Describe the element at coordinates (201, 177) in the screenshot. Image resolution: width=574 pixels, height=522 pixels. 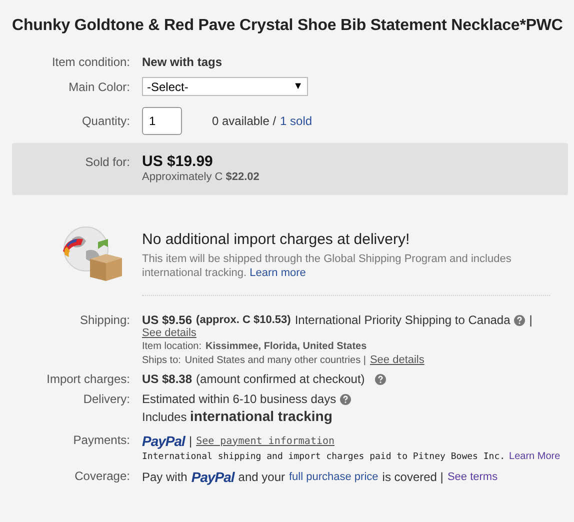
I see `approx-price: Approximately C $22.02` at that location.